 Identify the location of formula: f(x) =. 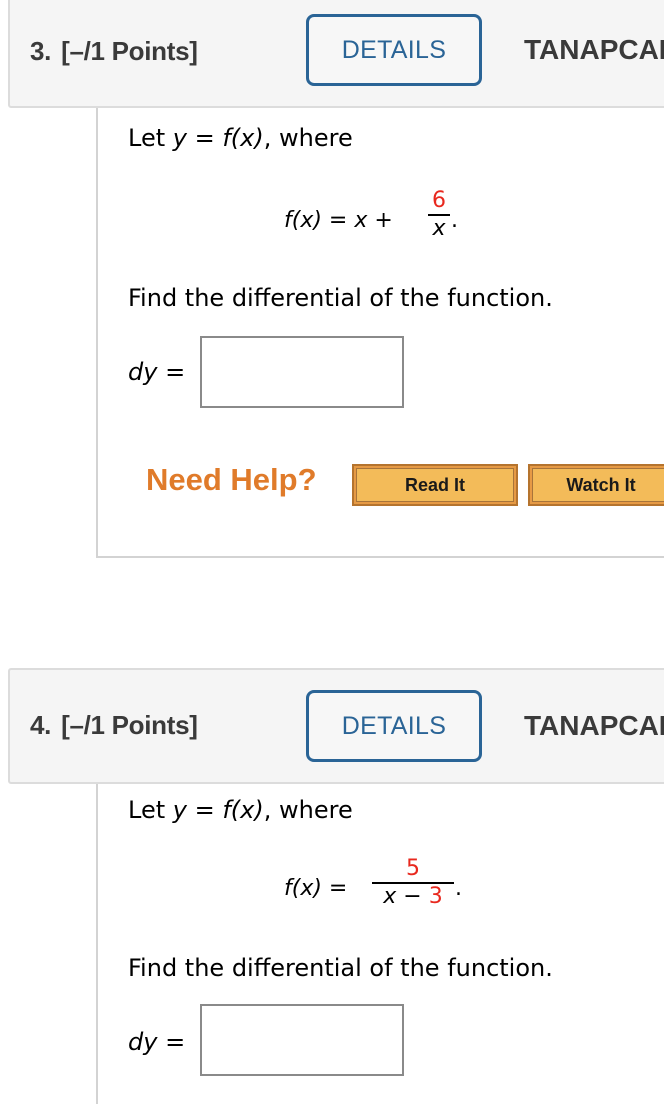
(315, 888).